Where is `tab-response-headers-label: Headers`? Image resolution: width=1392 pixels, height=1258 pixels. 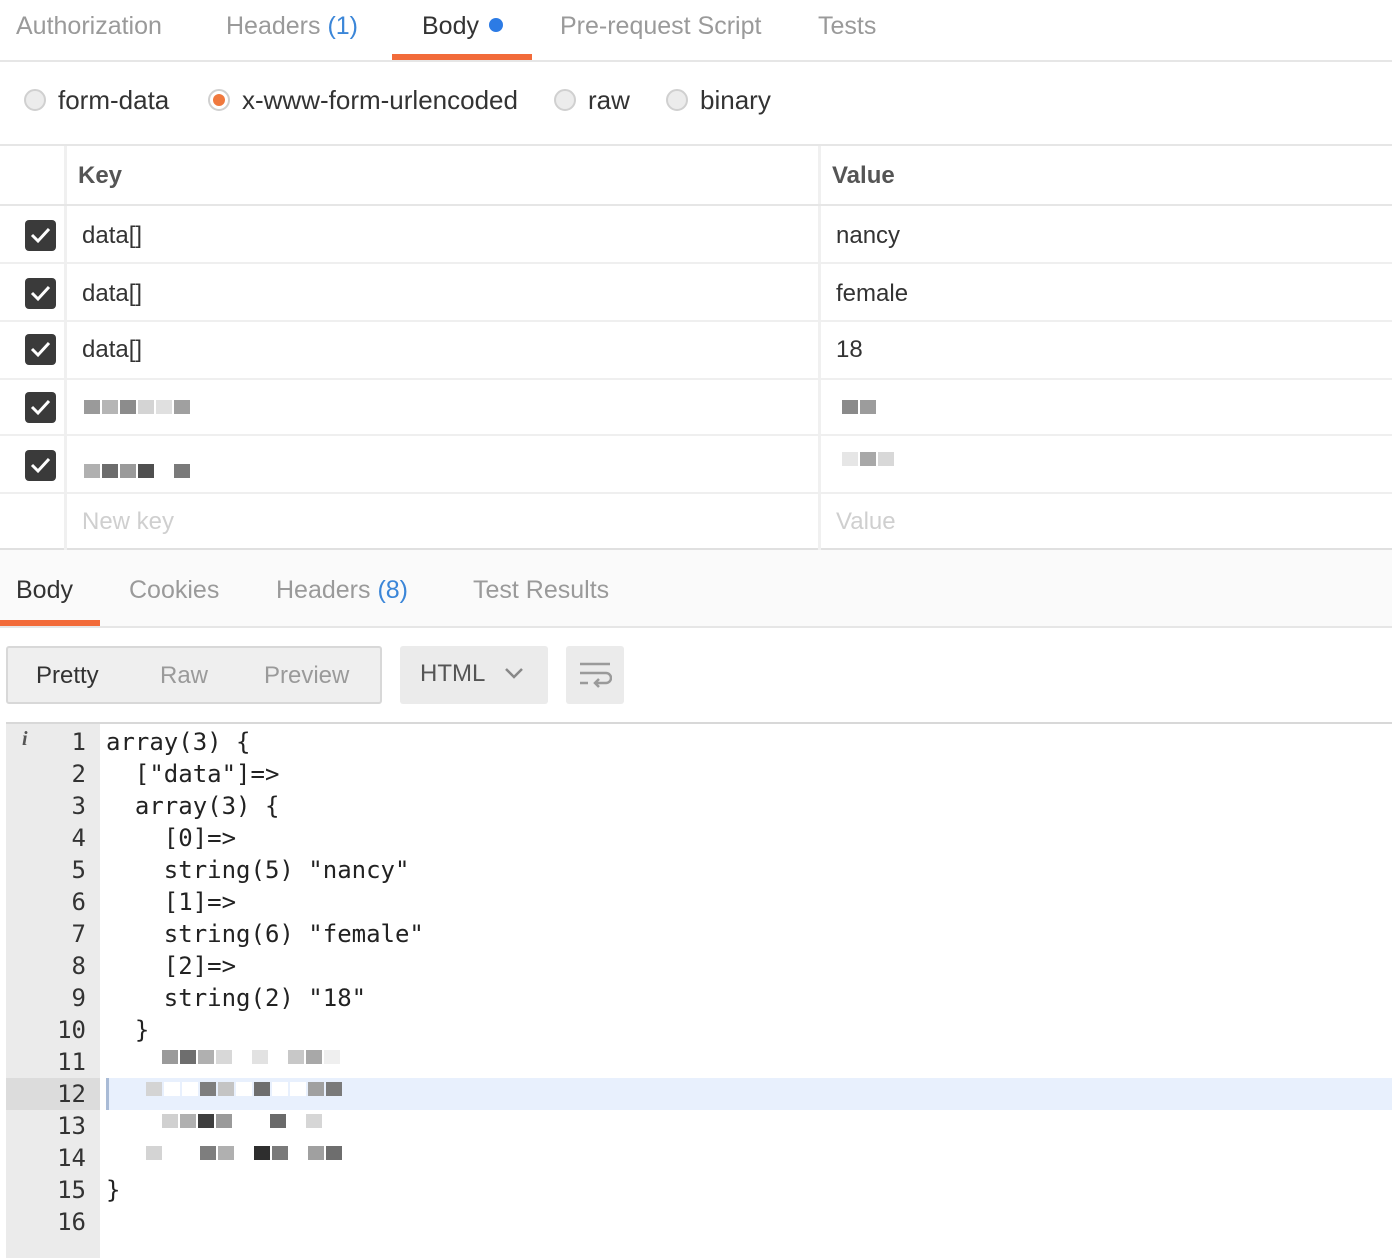
tab-response-headers-label: Headers is located at coordinates (323, 590).